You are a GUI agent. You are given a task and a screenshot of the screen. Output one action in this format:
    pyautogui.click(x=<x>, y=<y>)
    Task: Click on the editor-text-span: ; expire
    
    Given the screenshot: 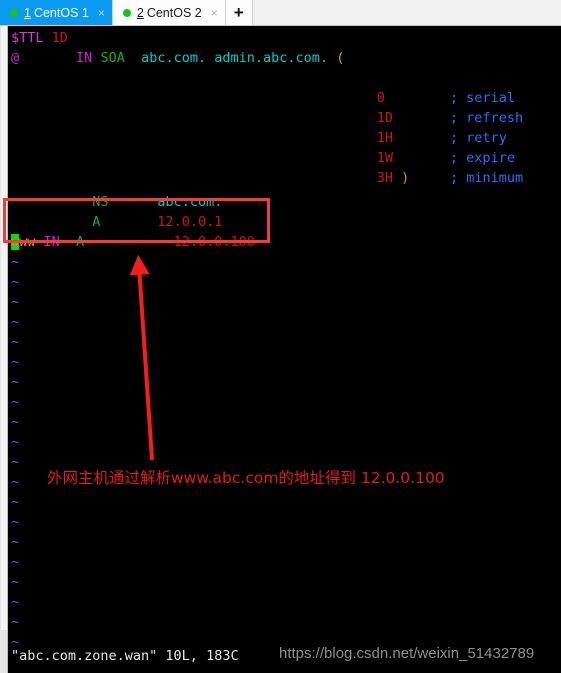 What is the action you would take?
    pyautogui.click(x=482, y=158)
    